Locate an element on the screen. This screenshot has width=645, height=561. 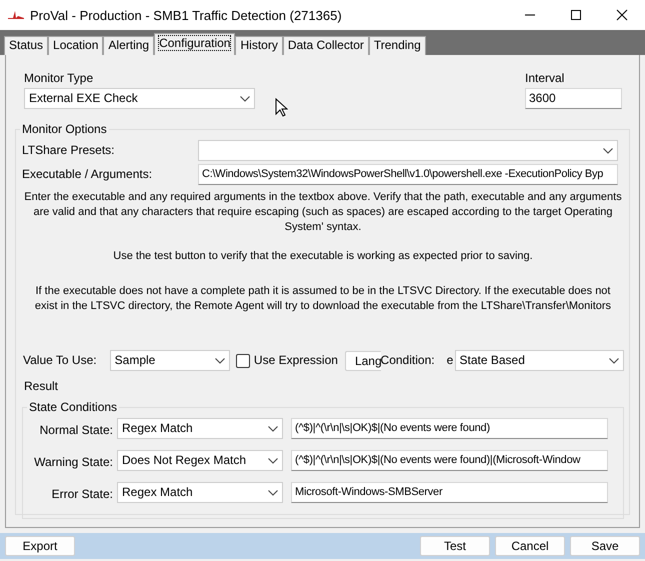
tab: Trending is located at coordinates (397, 45).